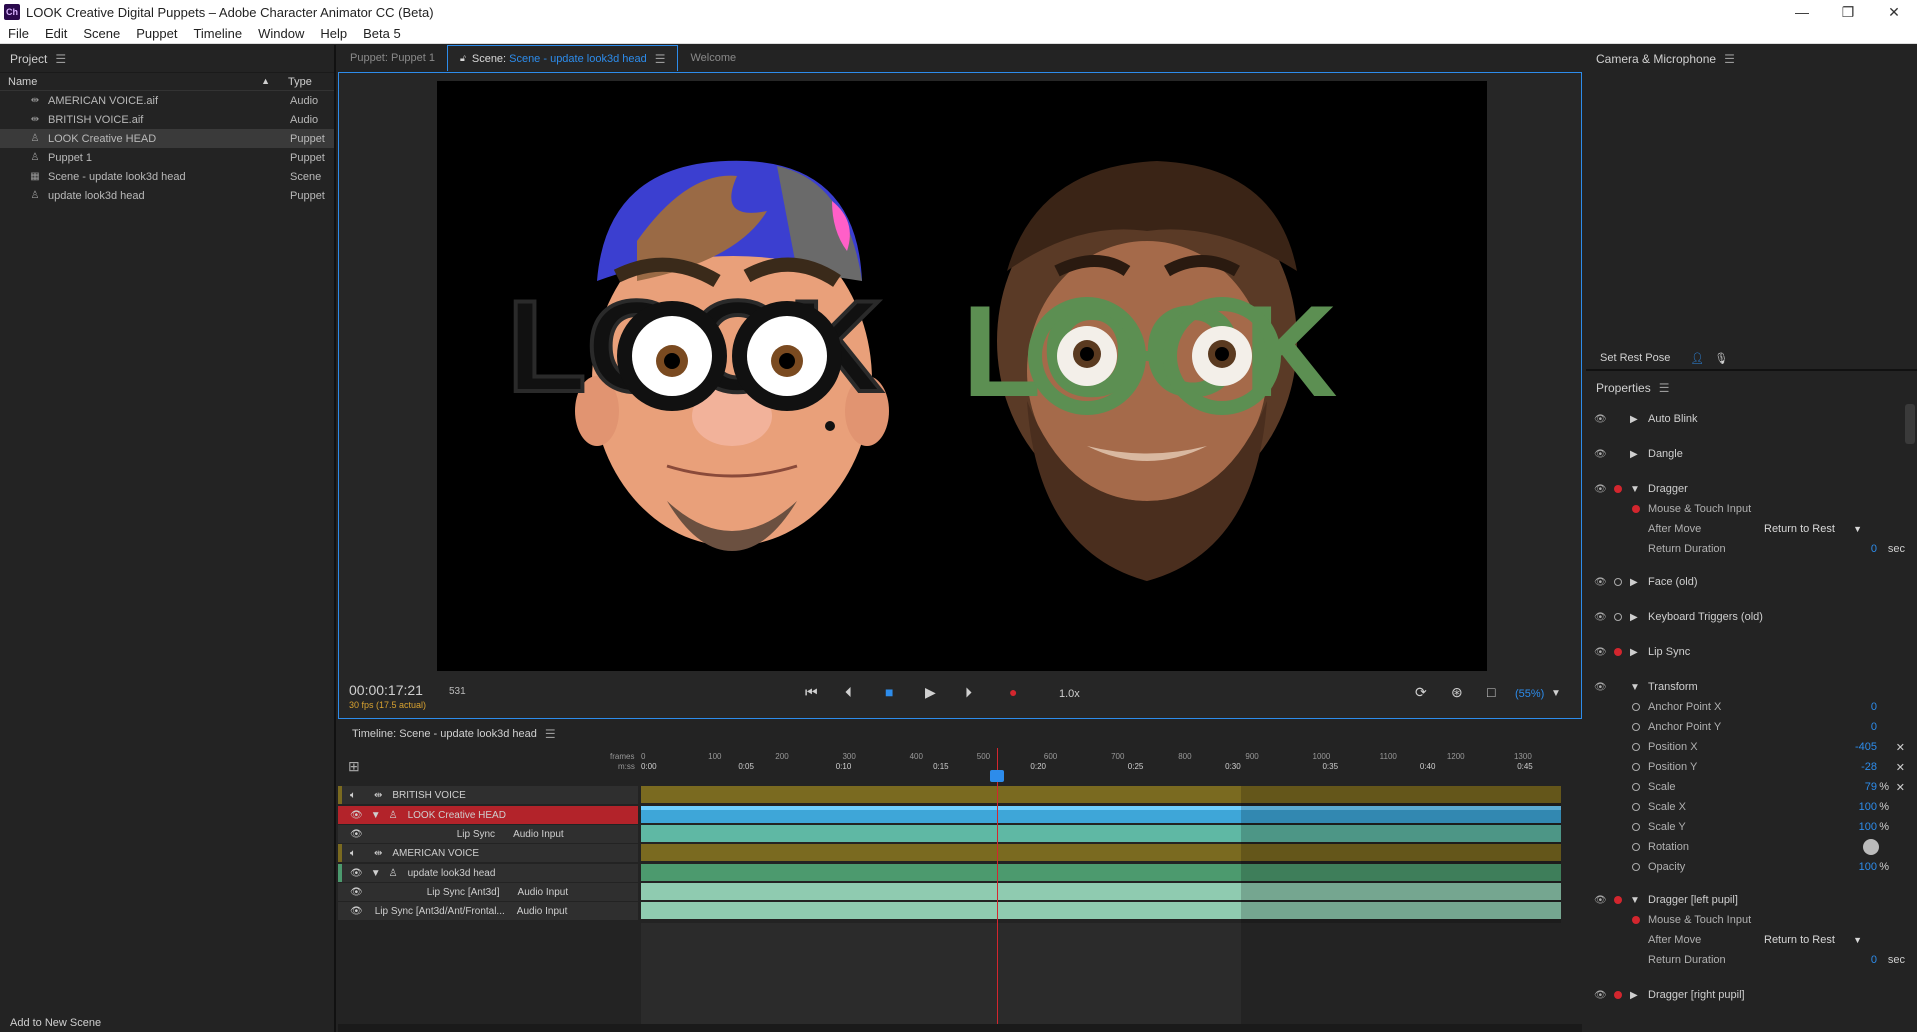  What do you see at coordinates (463, 58) in the screenshot?
I see `lock-icon: 🔓︎` at bounding box center [463, 58].